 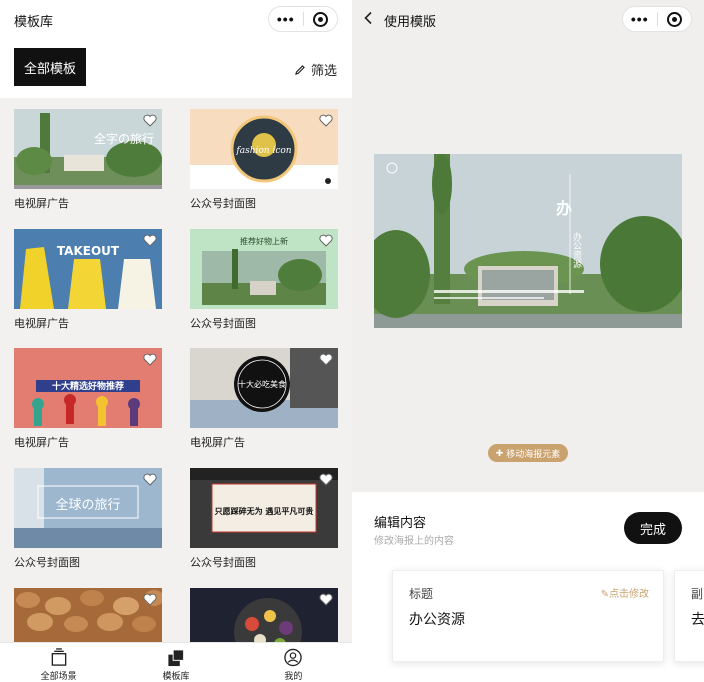 What do you see at coordinates (421, 594) in the screenshot?
I see `field-label: 标题` at bounding box center [421, 594].